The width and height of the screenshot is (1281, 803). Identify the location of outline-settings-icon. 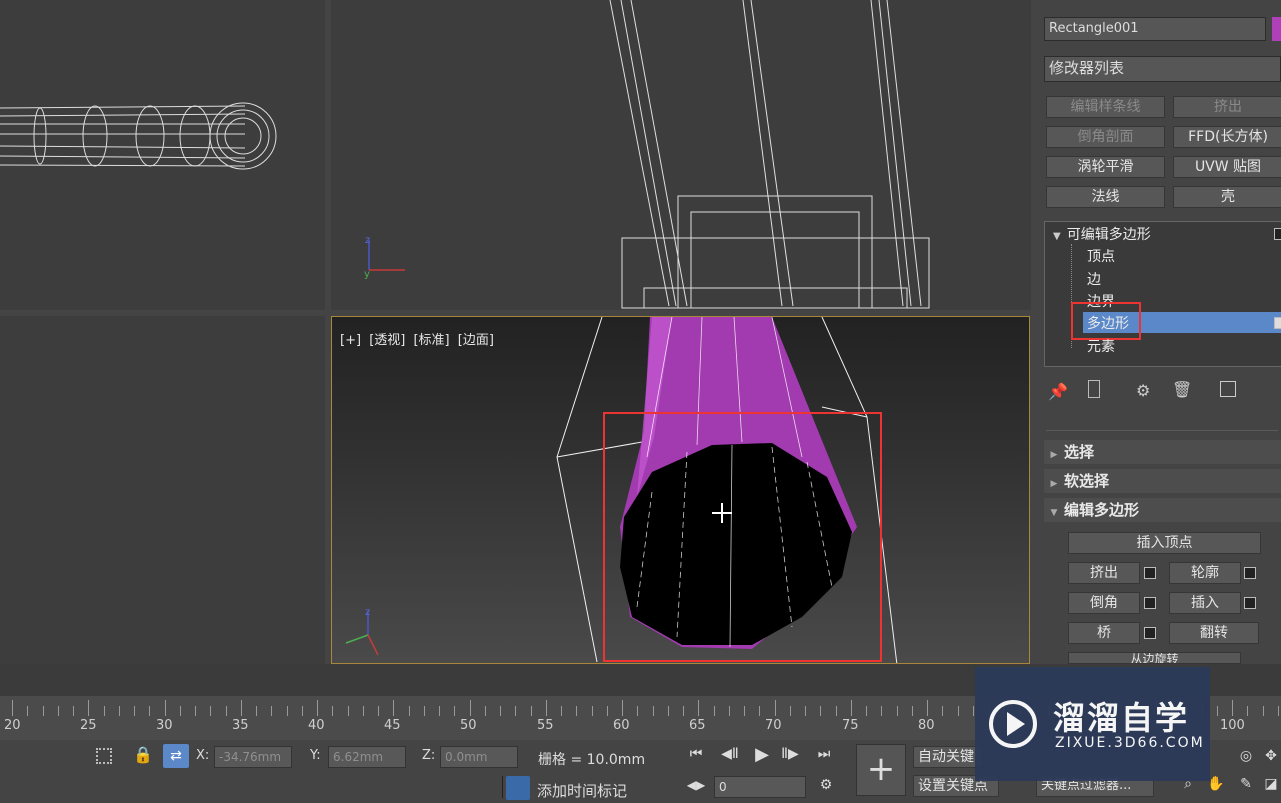
(1250, 573).